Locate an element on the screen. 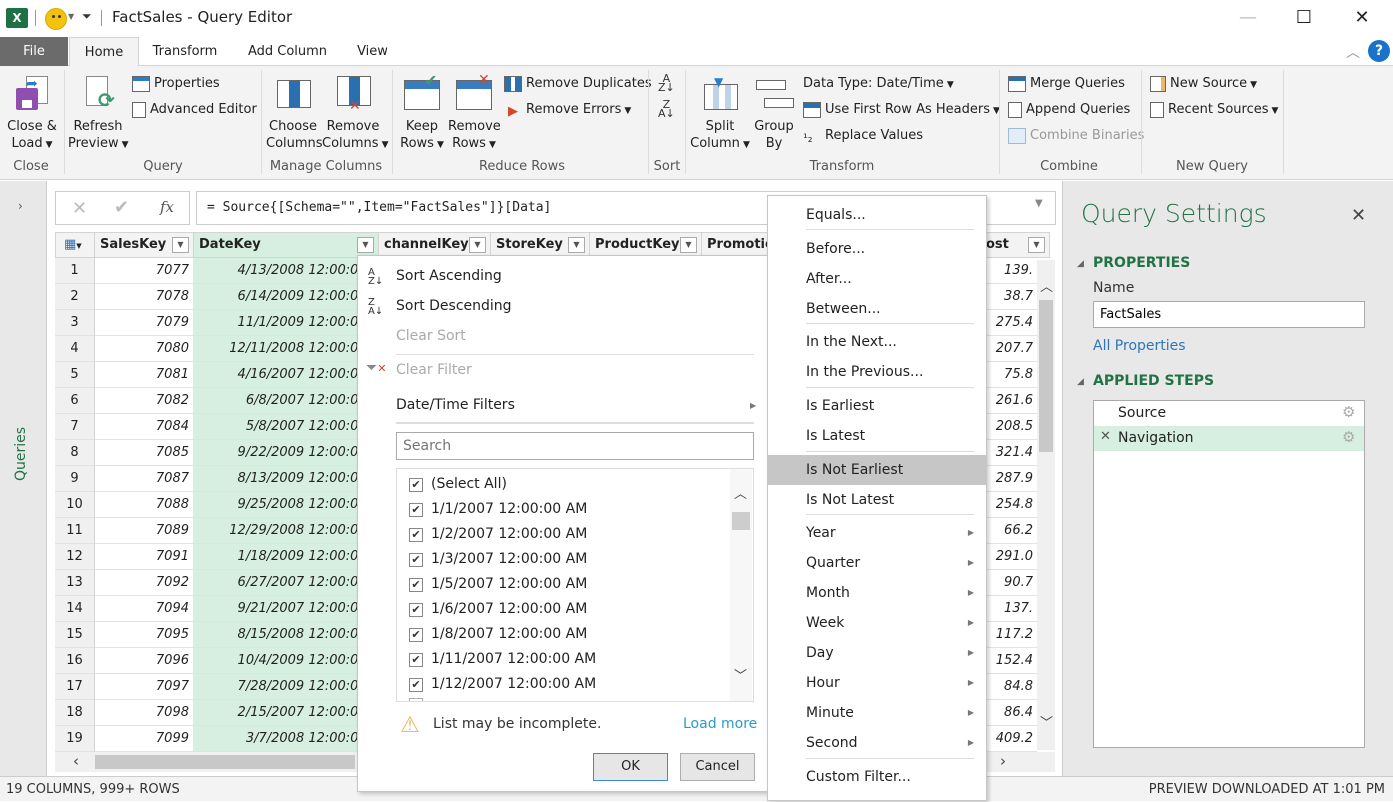 The image size is (1393, 802). cell-saleskey: 7079 is located at coordinates (144, 323).